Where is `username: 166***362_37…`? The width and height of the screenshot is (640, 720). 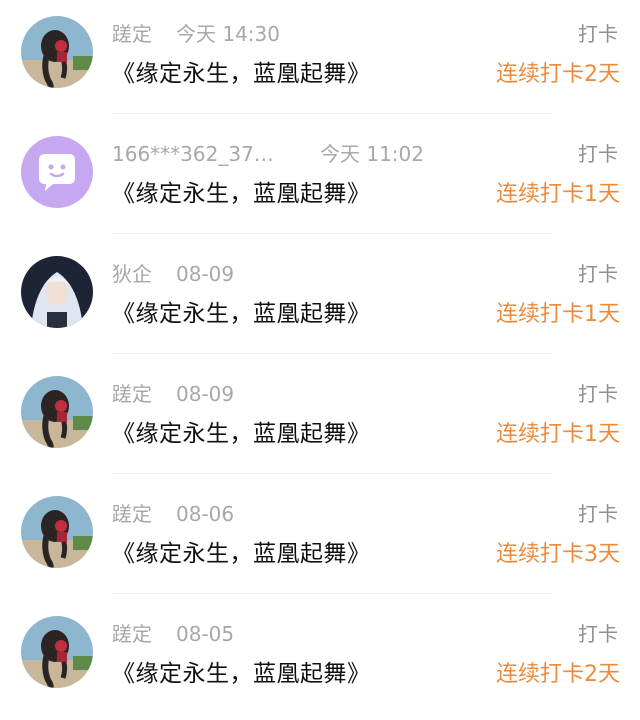 username: 166***362_37… is located at coordinates (193, 154).